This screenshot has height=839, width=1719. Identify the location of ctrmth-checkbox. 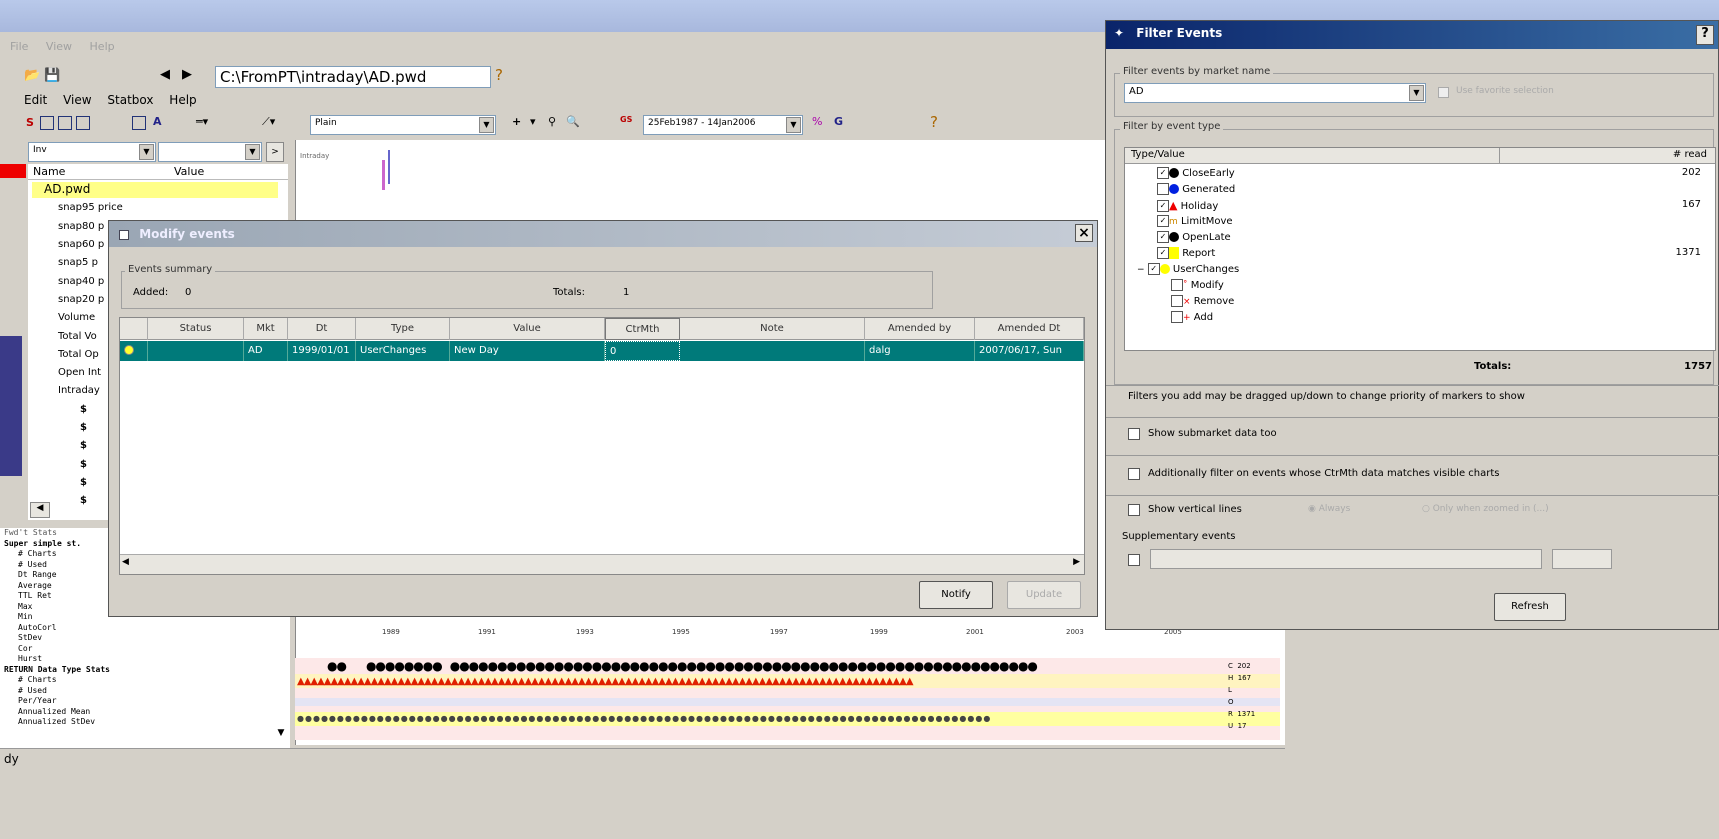
(1134, 474).